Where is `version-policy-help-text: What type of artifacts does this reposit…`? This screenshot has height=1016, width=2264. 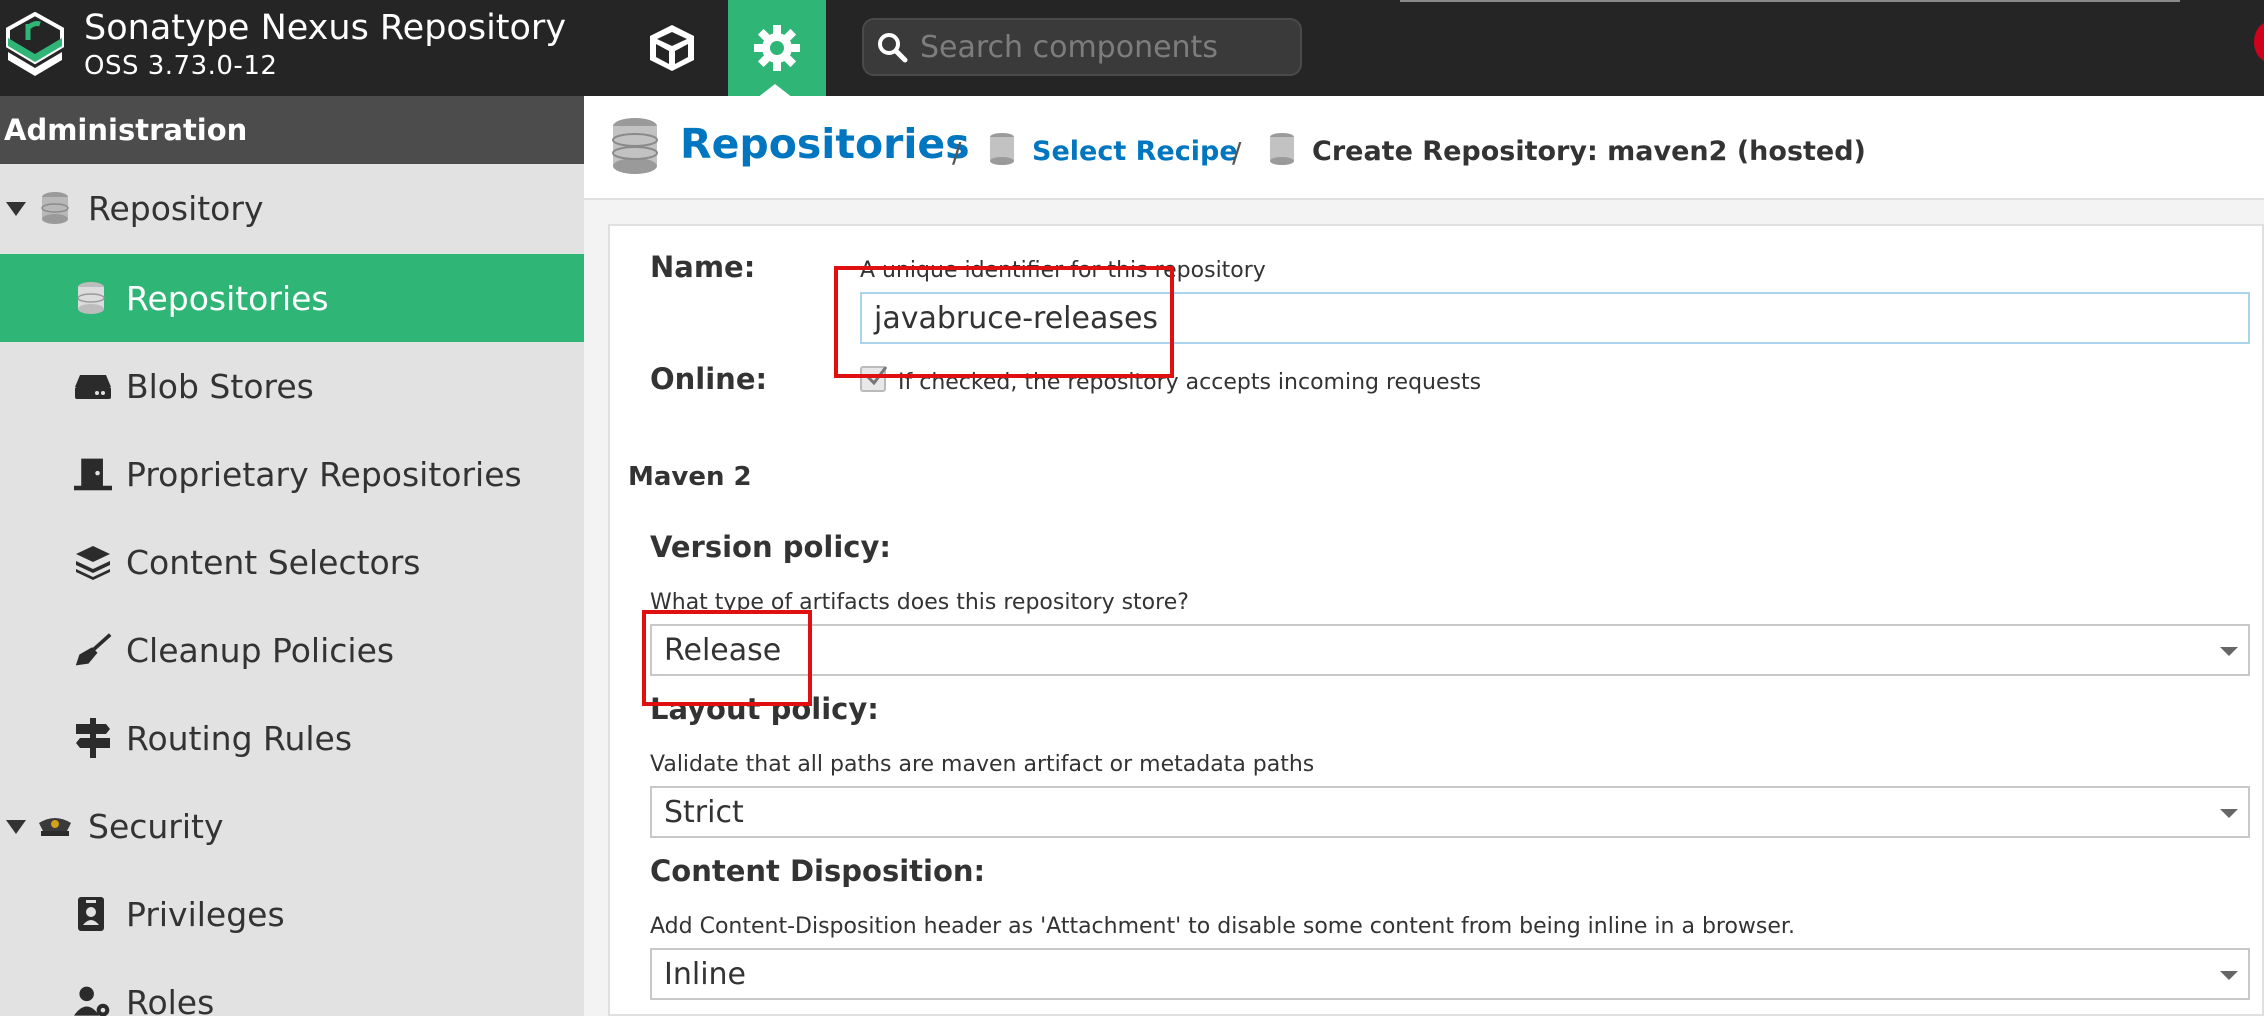
version-policy-help-text: What type of artifacts does this reposit… is located at coordinates (919, 602).